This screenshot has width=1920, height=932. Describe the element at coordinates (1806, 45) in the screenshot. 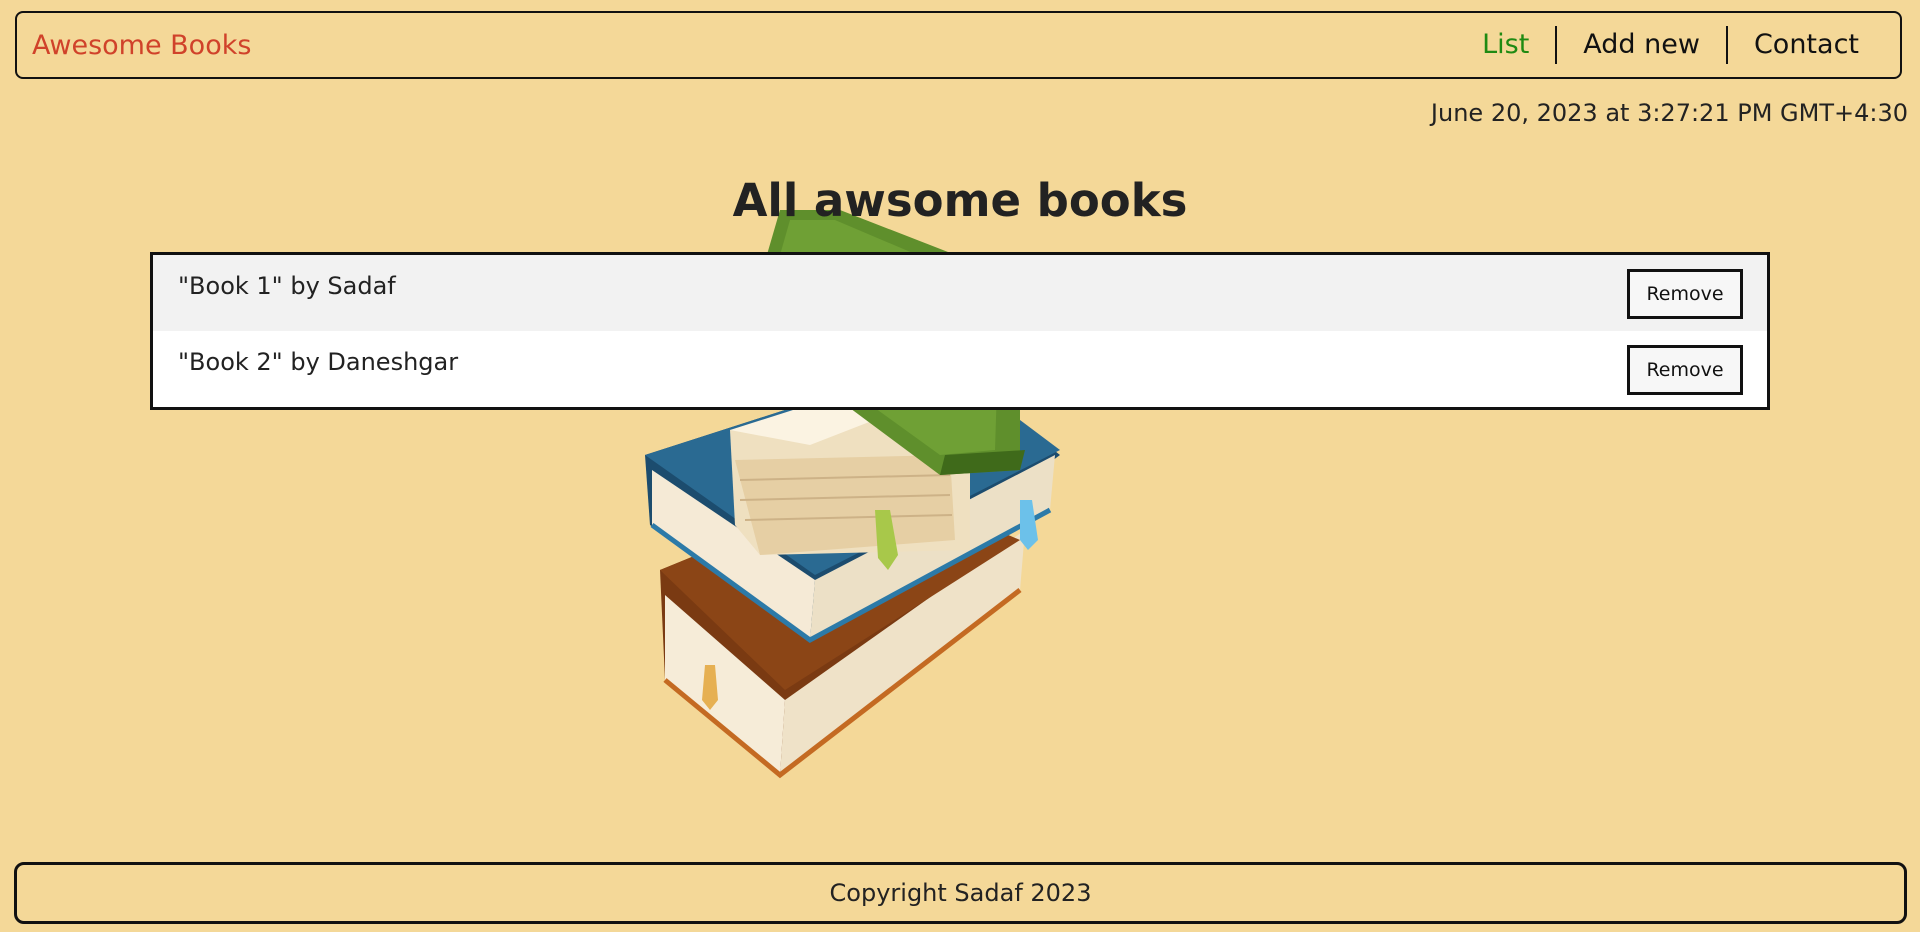

I see `nav-link-contact: Contact` at that location.